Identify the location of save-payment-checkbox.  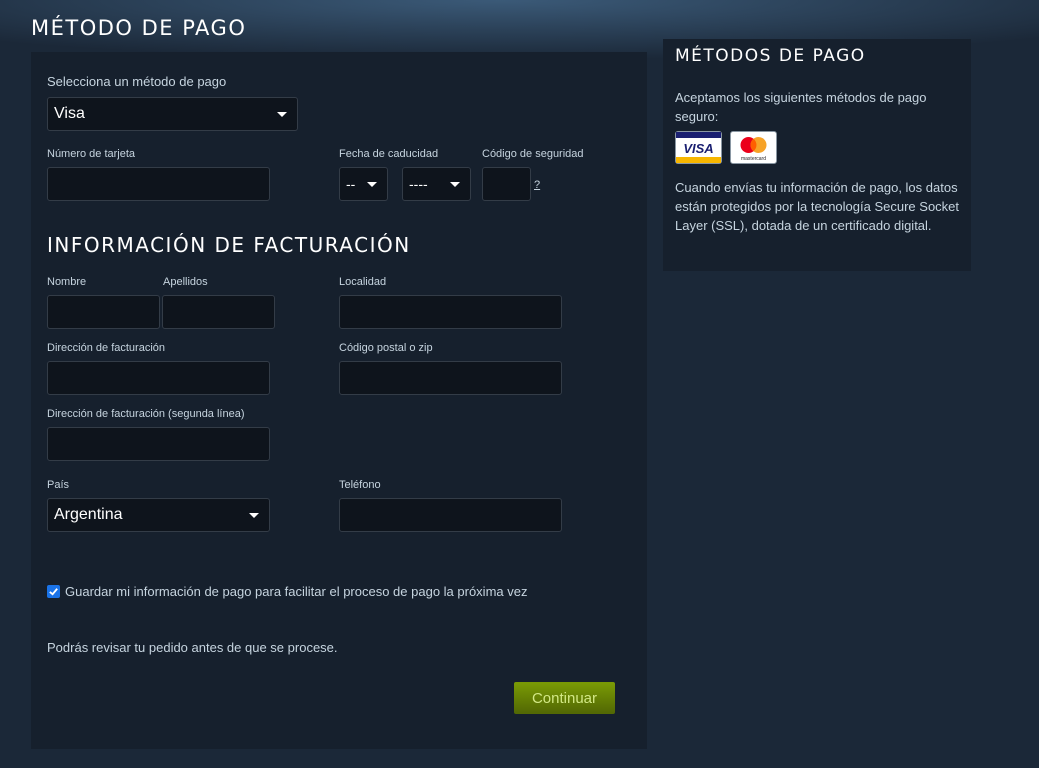
(53, 591).